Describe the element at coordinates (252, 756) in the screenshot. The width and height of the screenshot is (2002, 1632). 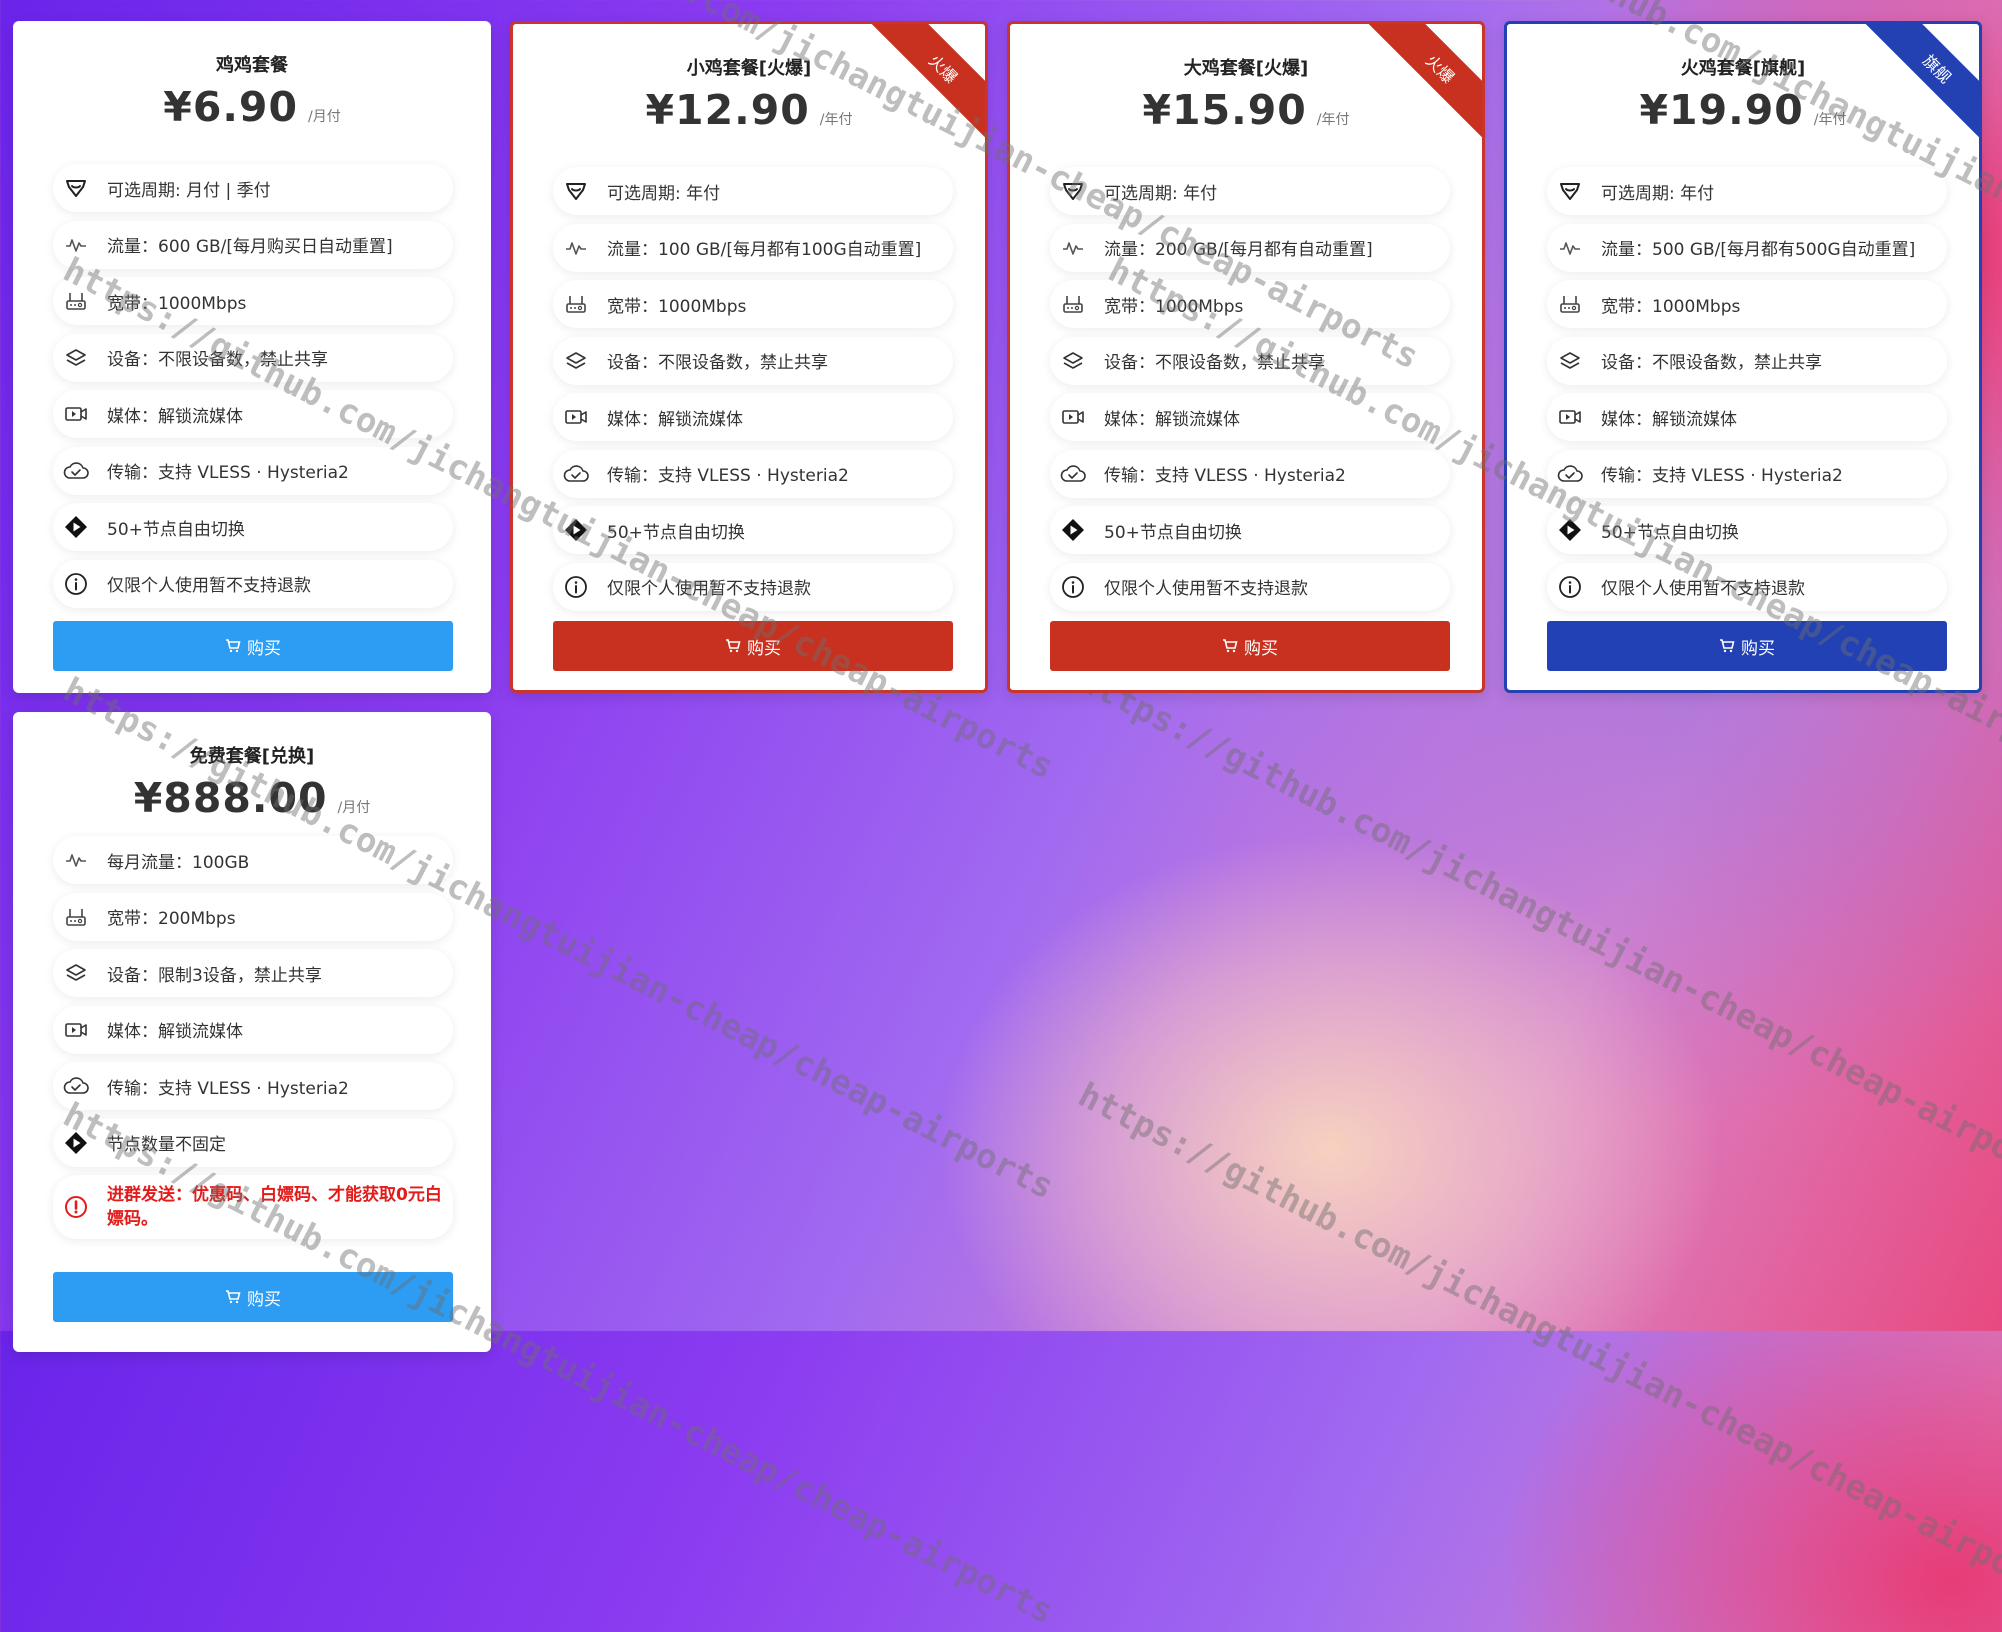
I see `plan-title: 免费套餐[兑换]` at that location.